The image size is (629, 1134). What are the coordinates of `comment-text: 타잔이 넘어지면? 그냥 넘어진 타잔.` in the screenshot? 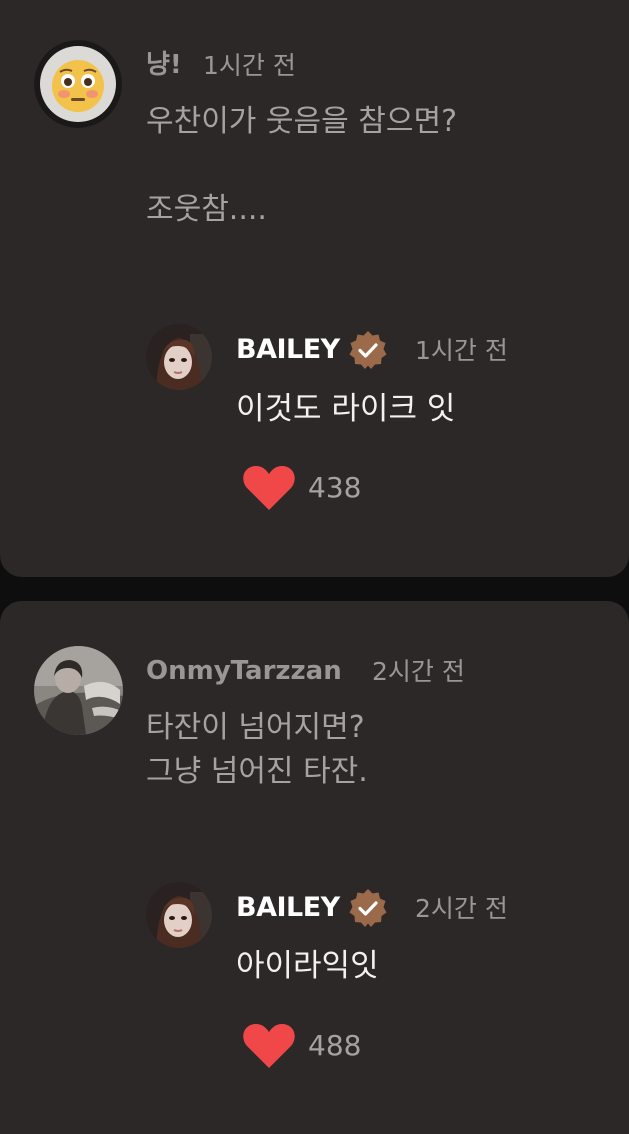 It's located at (257, 749).